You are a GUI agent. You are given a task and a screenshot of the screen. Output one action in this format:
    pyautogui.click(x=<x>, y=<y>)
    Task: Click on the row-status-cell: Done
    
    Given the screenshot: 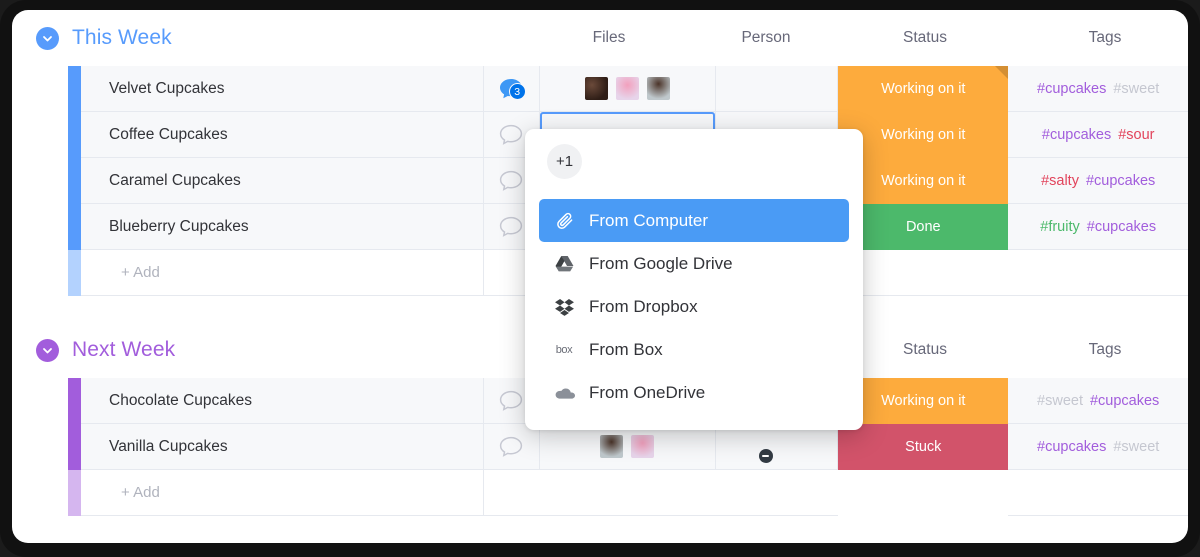 What is the action you would take?
    pyautogui.click(x=923, y=227)
    